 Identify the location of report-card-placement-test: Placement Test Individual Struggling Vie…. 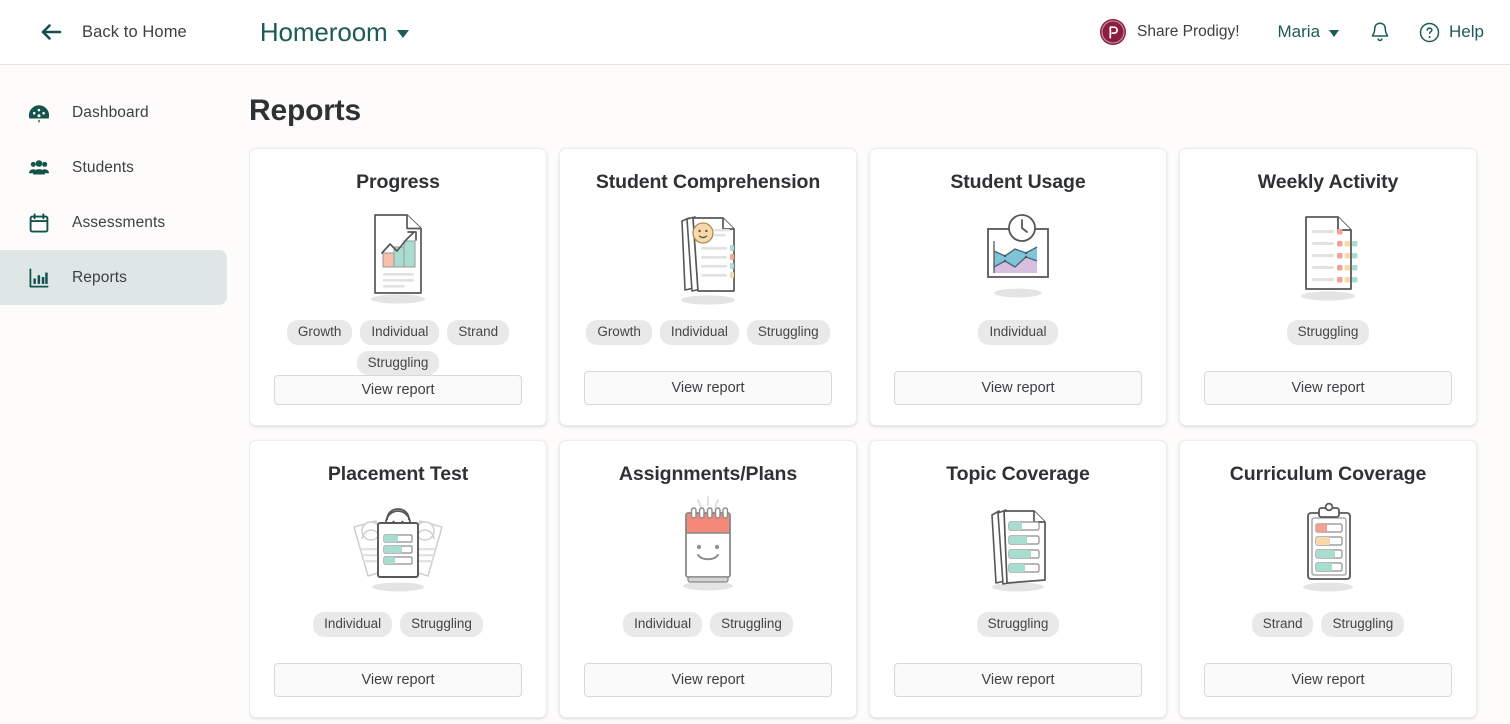
(398, 579).